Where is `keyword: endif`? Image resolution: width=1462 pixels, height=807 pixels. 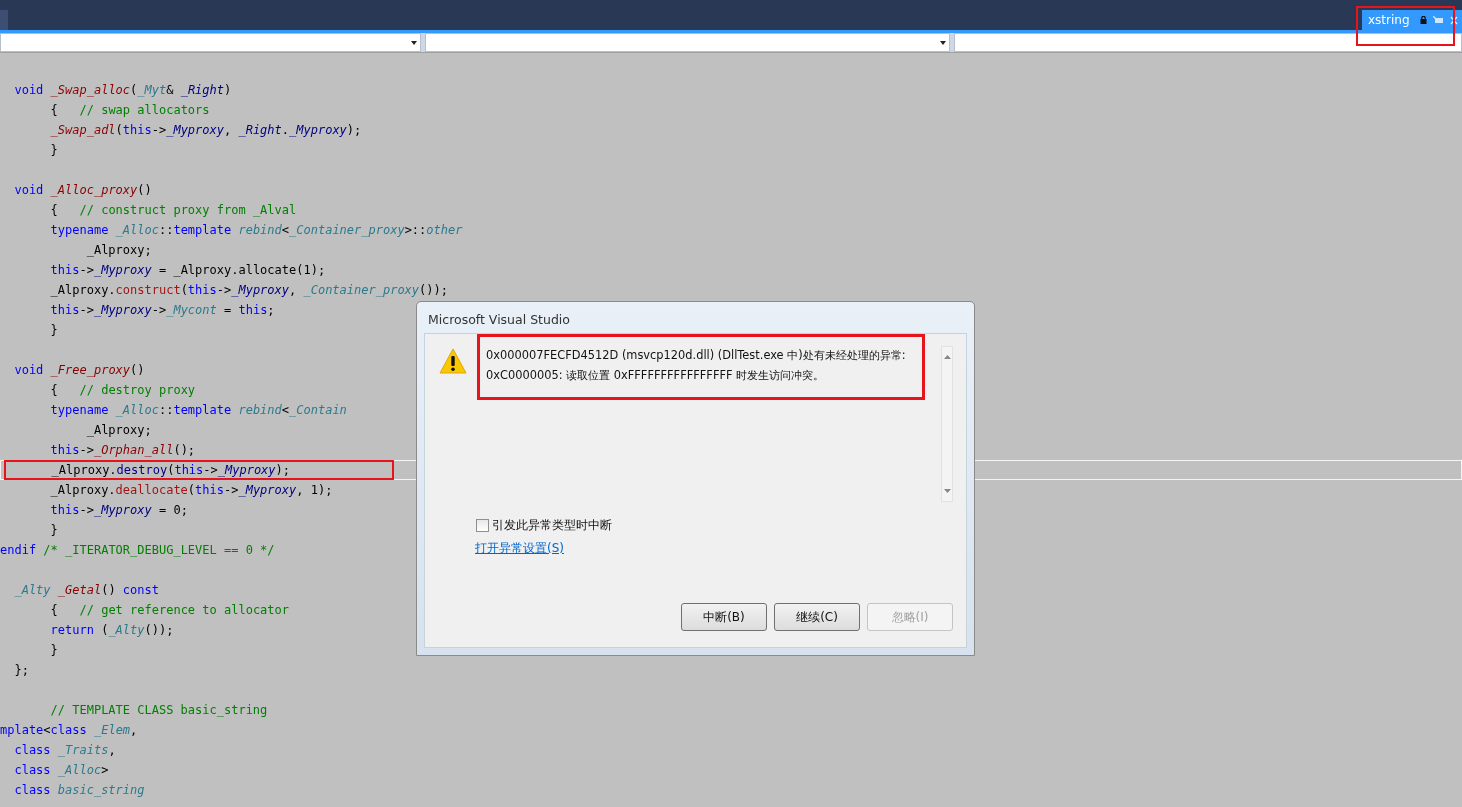 keyword: endif is located at coordinates (19, 550).